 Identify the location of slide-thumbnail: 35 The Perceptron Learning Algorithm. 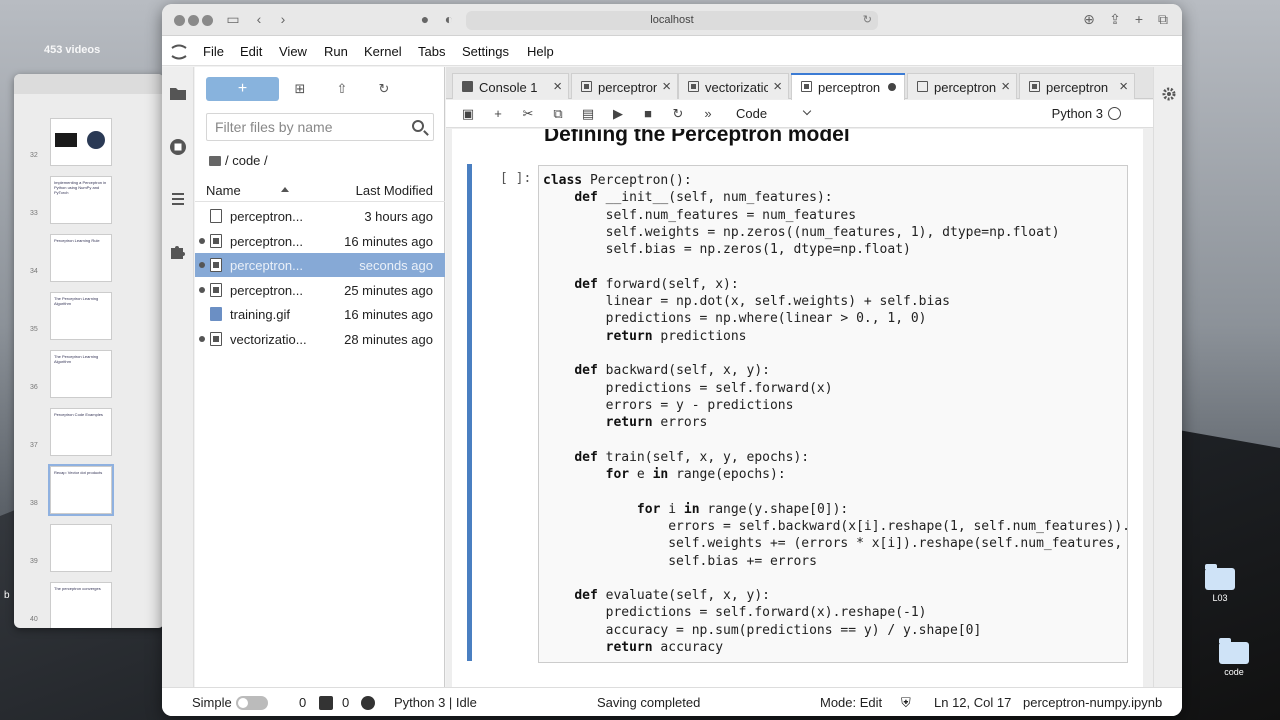
(95, 317).